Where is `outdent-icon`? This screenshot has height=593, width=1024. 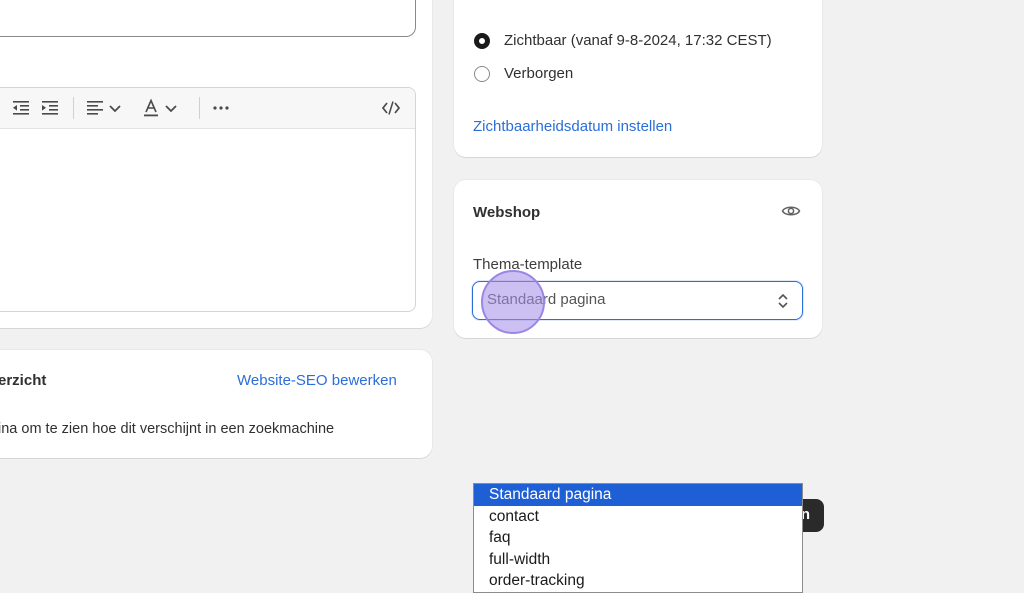
outdent-icon is located at coordinates (21, 108).